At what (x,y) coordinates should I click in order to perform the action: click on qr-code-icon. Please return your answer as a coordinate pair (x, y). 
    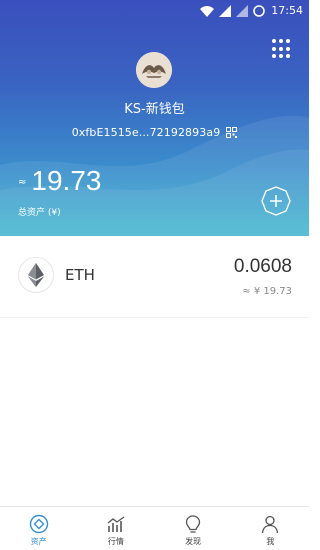
    Looking at the image, I should click on (232, 132).